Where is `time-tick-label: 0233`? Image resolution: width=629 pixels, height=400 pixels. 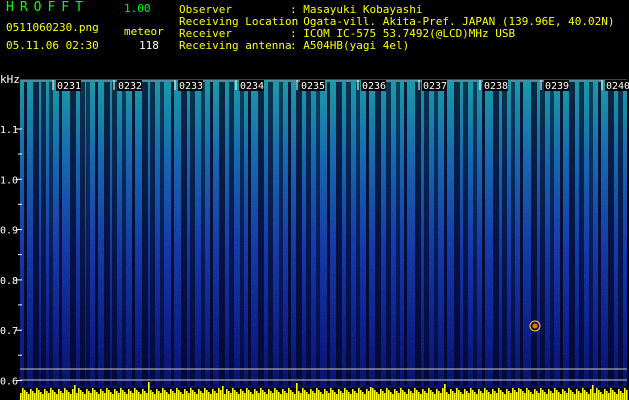
time-tick-label: 0233 is located at coordinates (191, 86).